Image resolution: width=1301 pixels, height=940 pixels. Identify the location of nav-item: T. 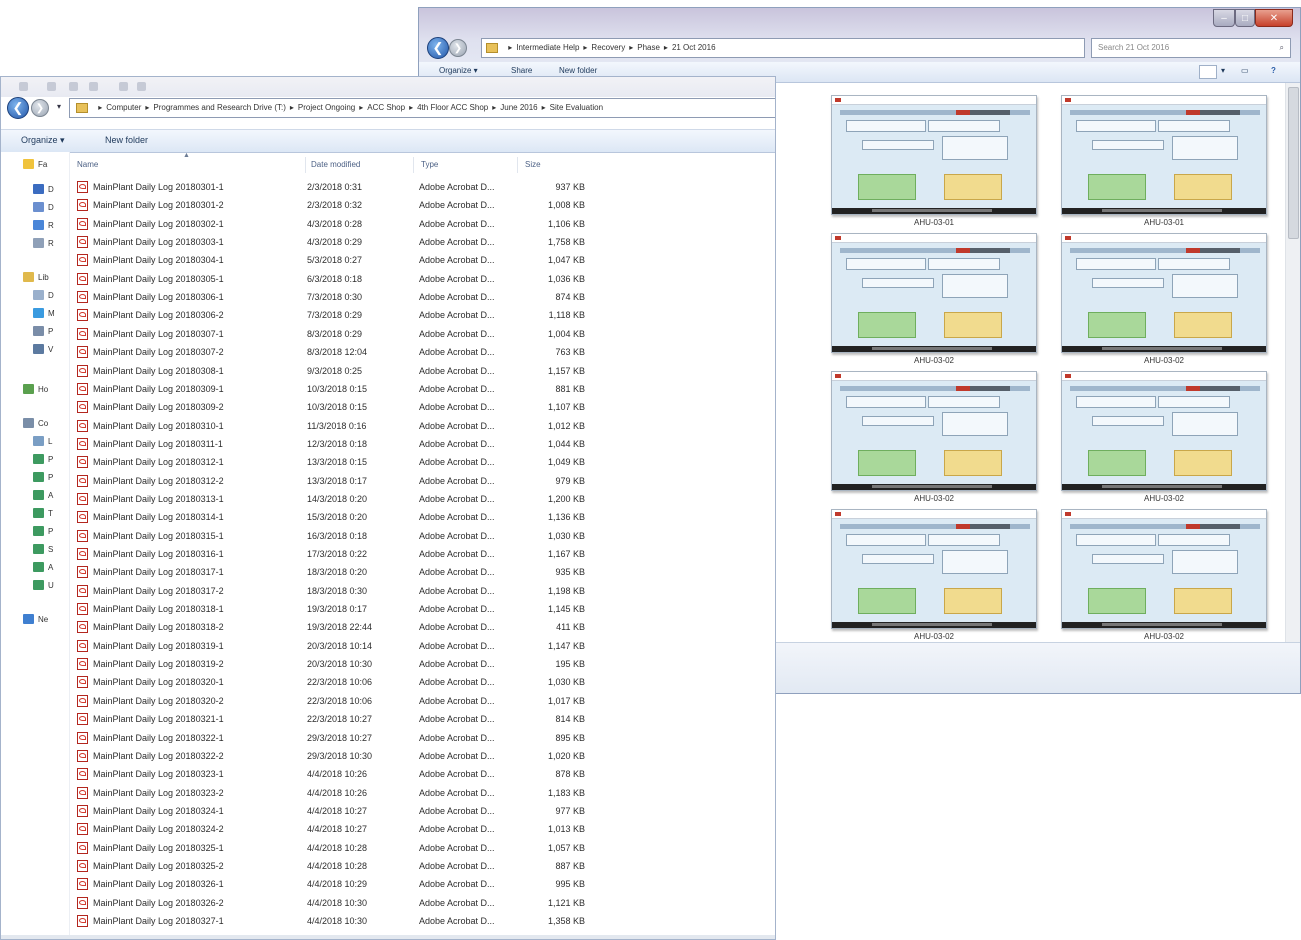
(43, 513).